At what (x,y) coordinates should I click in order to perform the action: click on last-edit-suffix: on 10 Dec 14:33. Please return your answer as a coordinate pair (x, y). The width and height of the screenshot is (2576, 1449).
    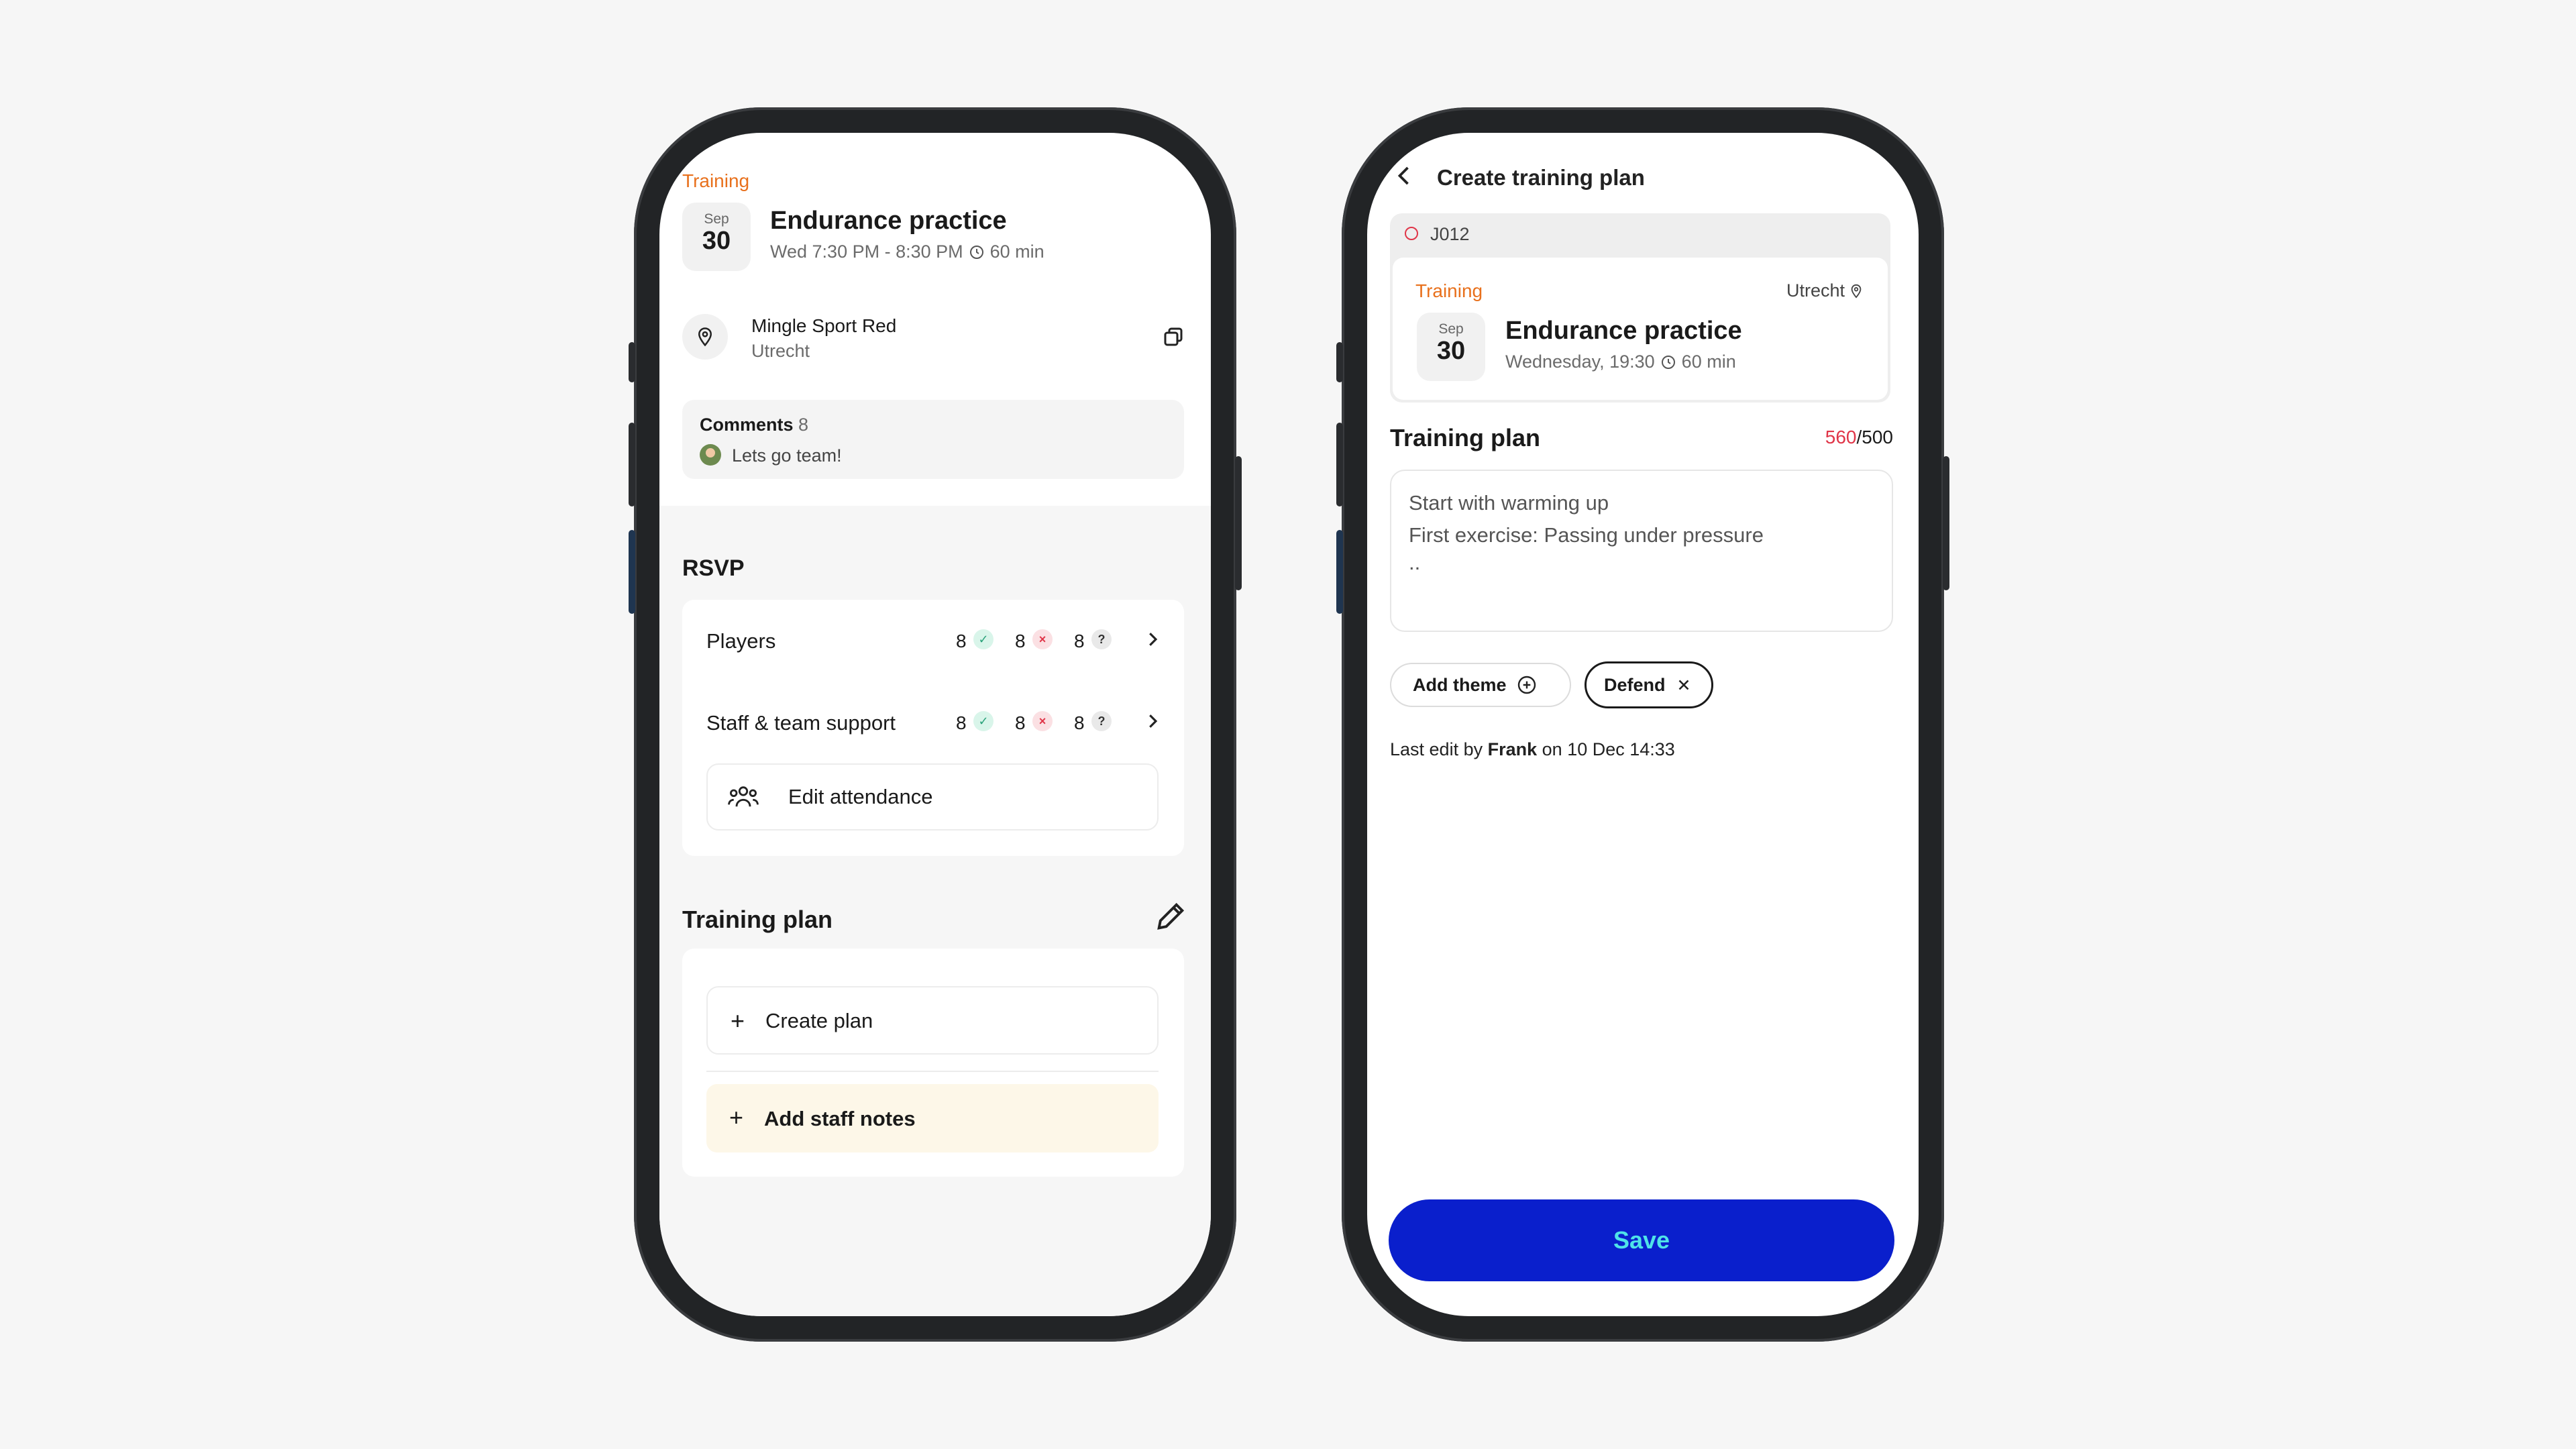
    Looking at the image, I should click on (1608, 749).